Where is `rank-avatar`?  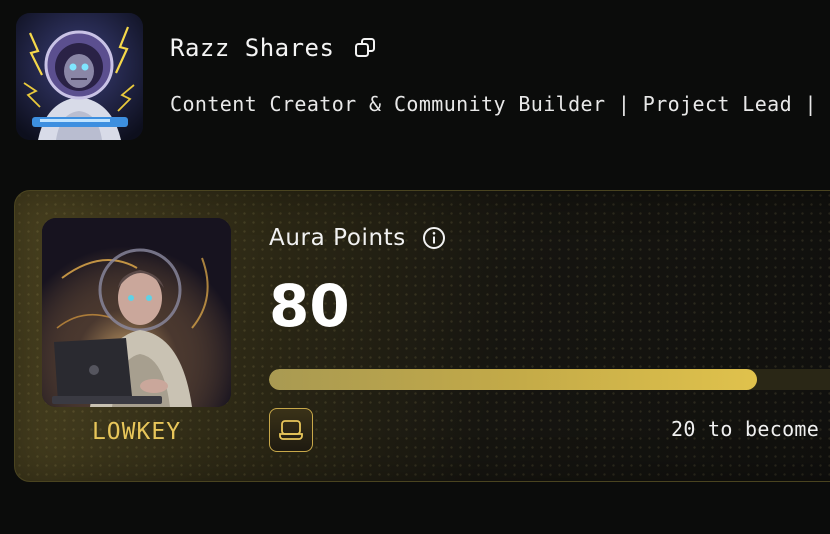
rank-avatar is located at coordinates (136, 312).